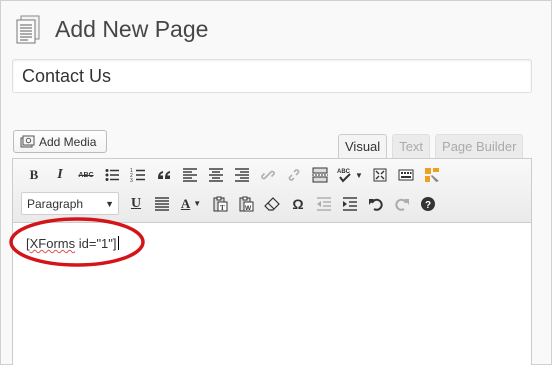 The width and height of the screenshot is (552, 365). Describe the element at coordinates (479, 146) in the screenshot. I see `tab-page-builder: Page Builder` at that location.